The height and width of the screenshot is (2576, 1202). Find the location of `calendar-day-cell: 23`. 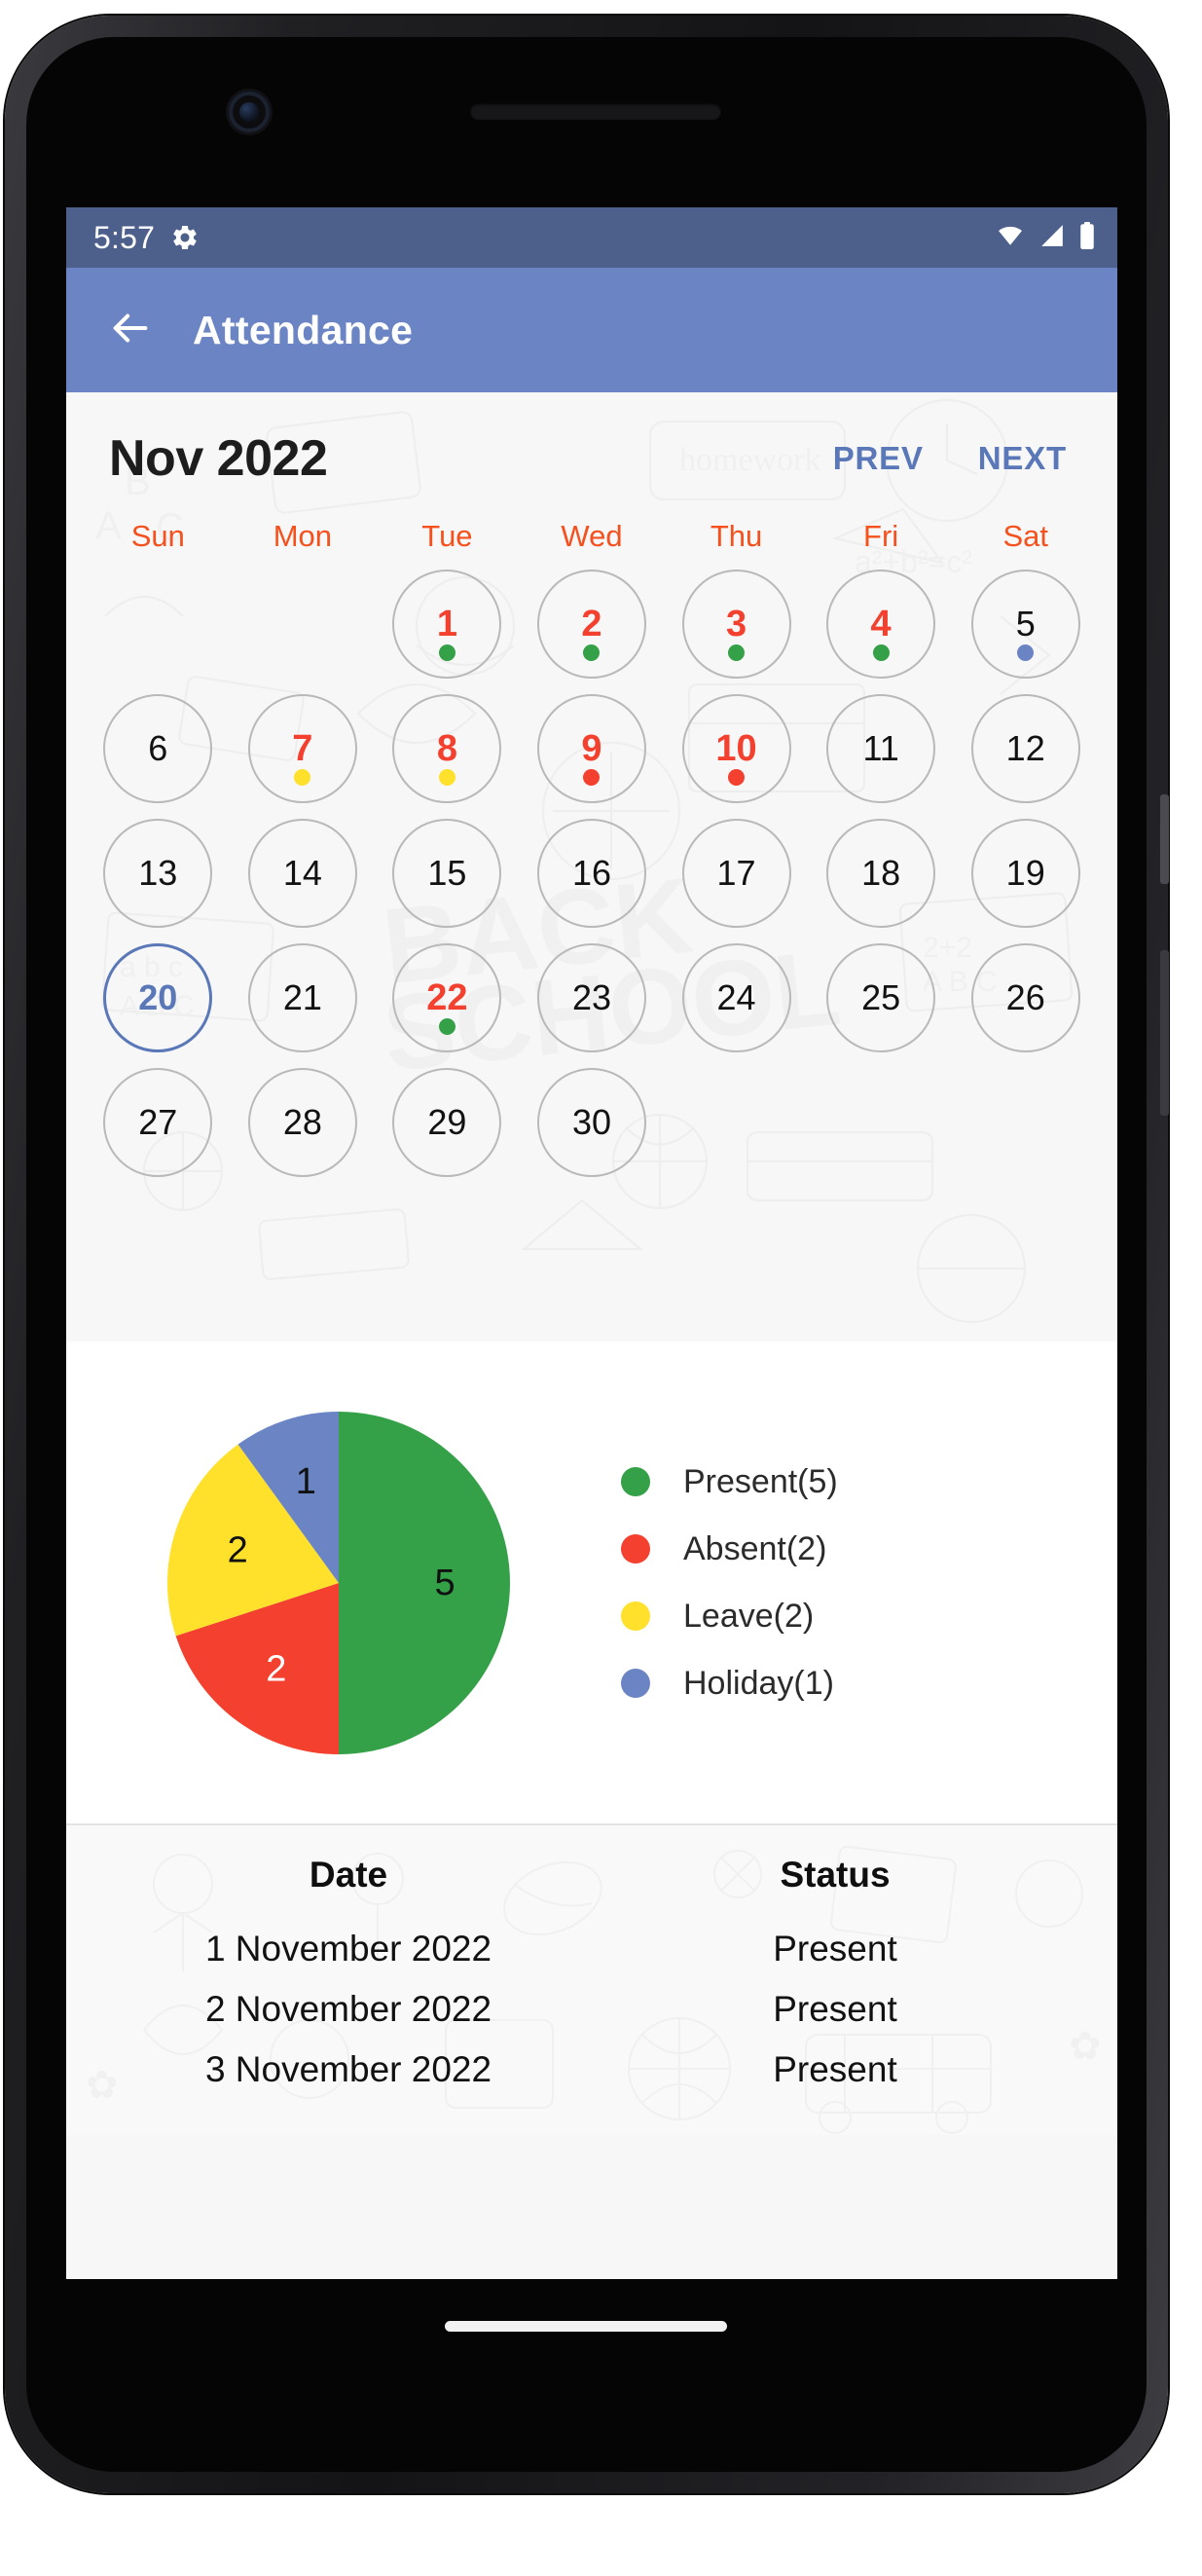

calendar-day-cell: 23 is located at coordinates (592, 997).